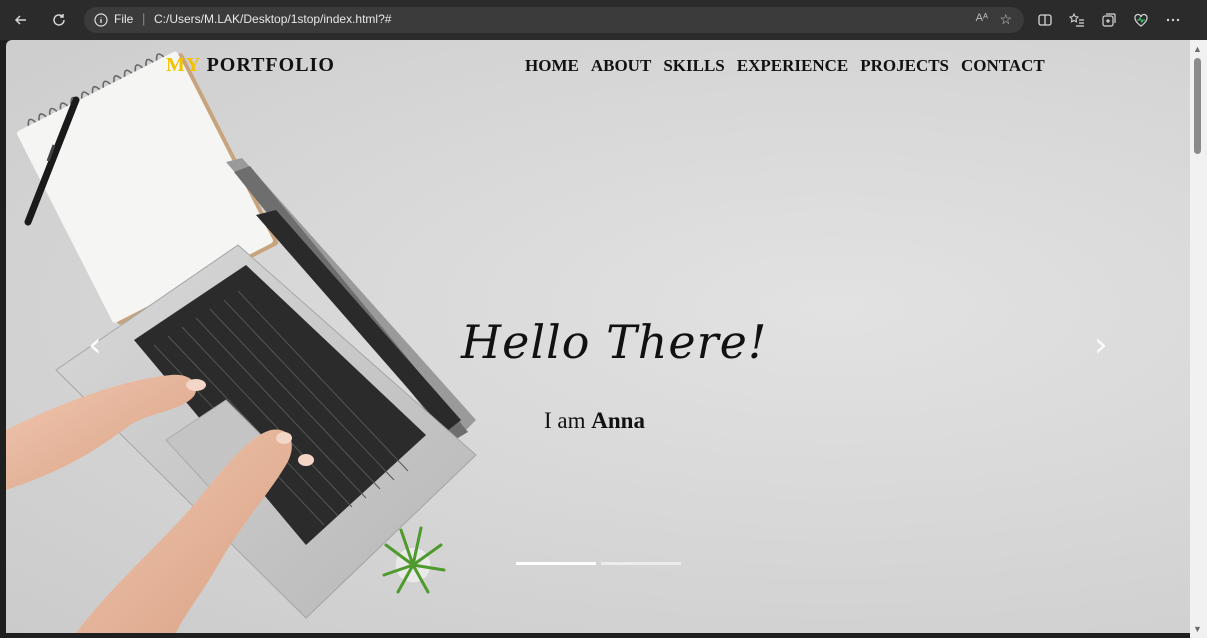 Image resolution: width=1207 pixels, height=638 pixels. Describe the element at coordinates (270, 65) in the screenshot. I see `logo-text: PORTFOLIO` at that location.